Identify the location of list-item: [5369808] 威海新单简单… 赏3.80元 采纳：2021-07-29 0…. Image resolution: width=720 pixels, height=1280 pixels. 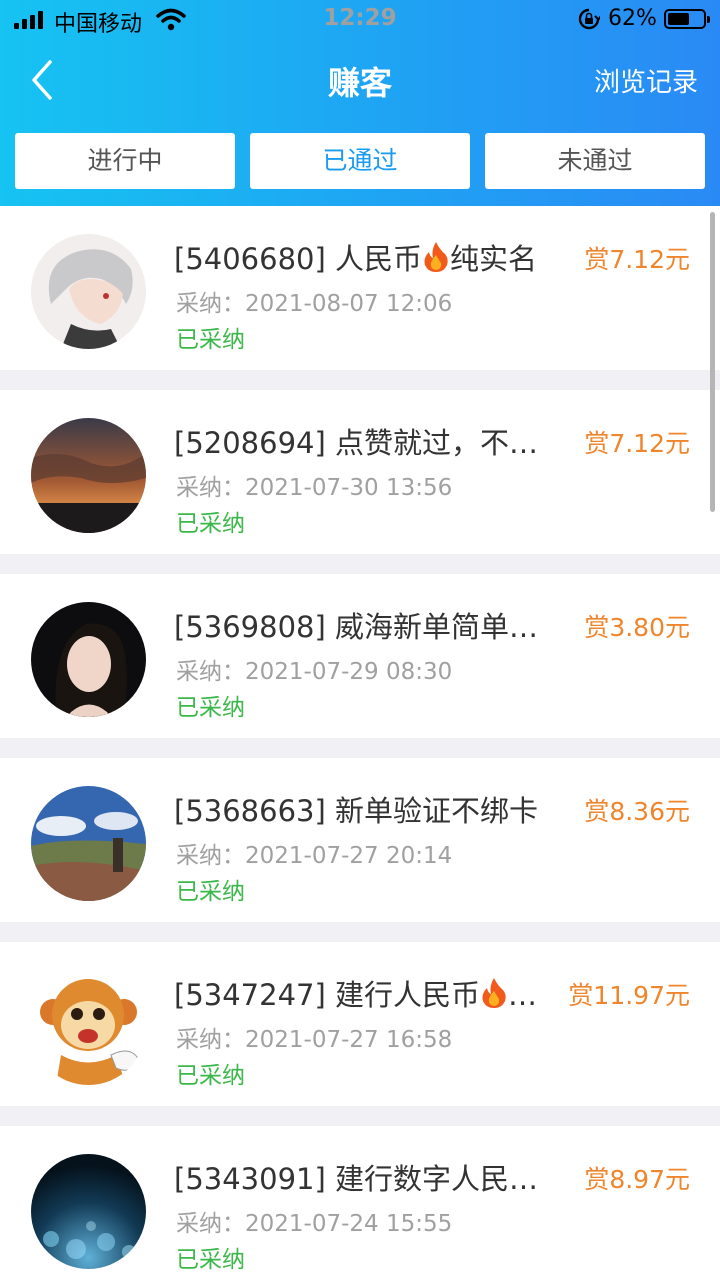
(360, 656).